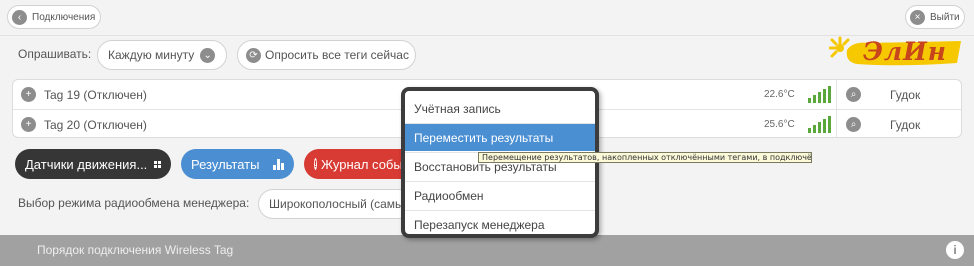  I want to click on radio-mode-select: Широкополосный (самы, so click(333, 204).